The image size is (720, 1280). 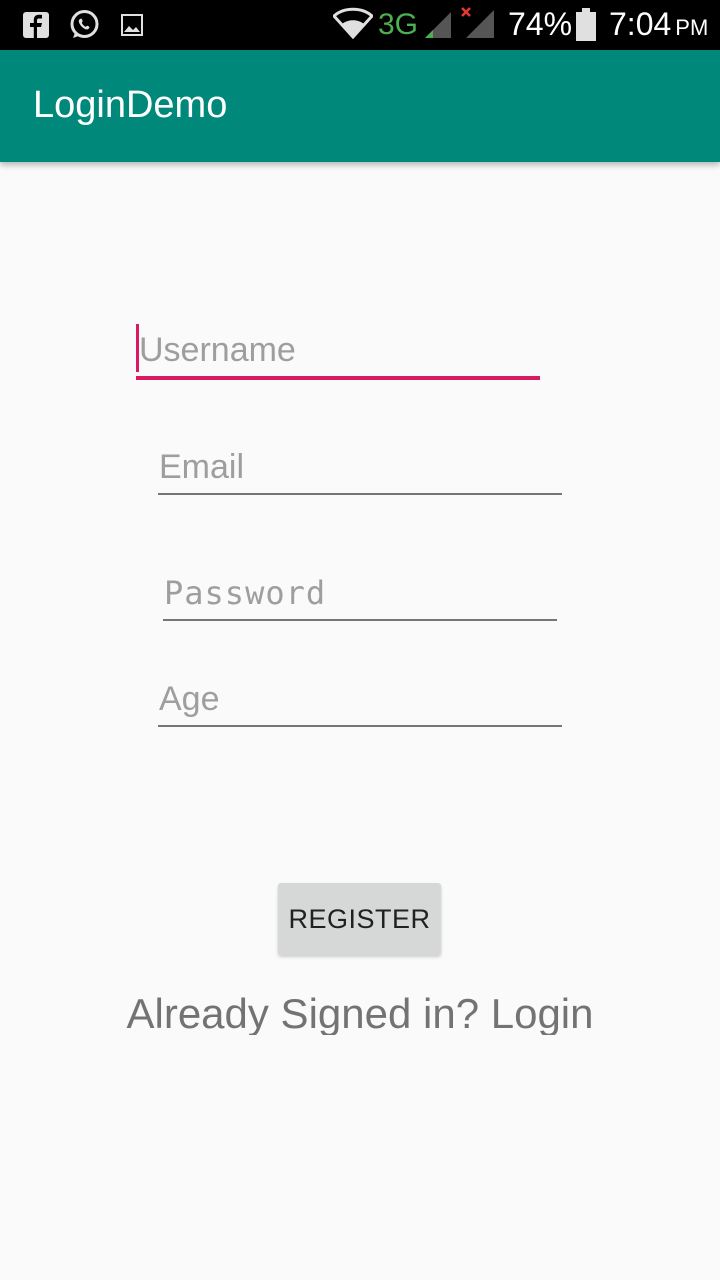 What do you see at coordinates (334, 350) in the screenshot?
I see `username-input` at bounding box center [334, 350].